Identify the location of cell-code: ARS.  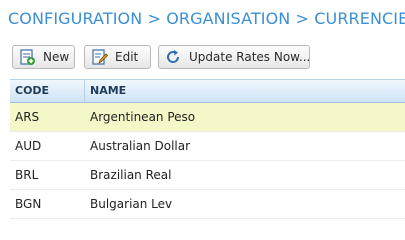
(27, 117).